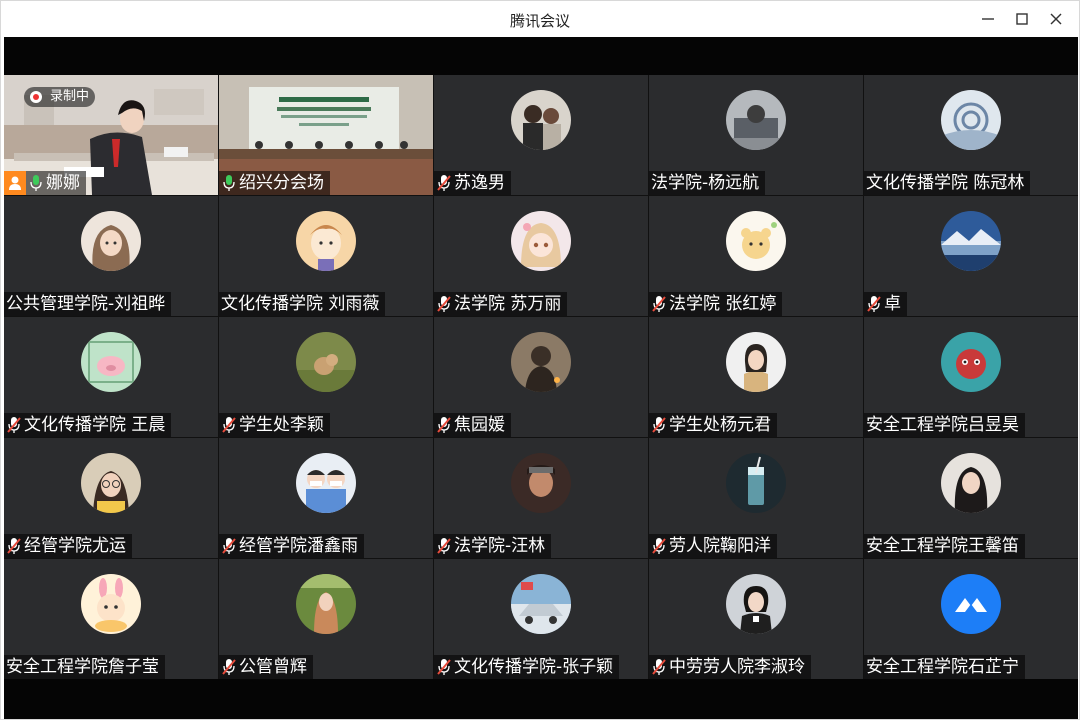 The width and height of the screenshot is (1080, 720). I want to click on participant-tile: 安全工程学院吕昱昊, so click(971, 377).